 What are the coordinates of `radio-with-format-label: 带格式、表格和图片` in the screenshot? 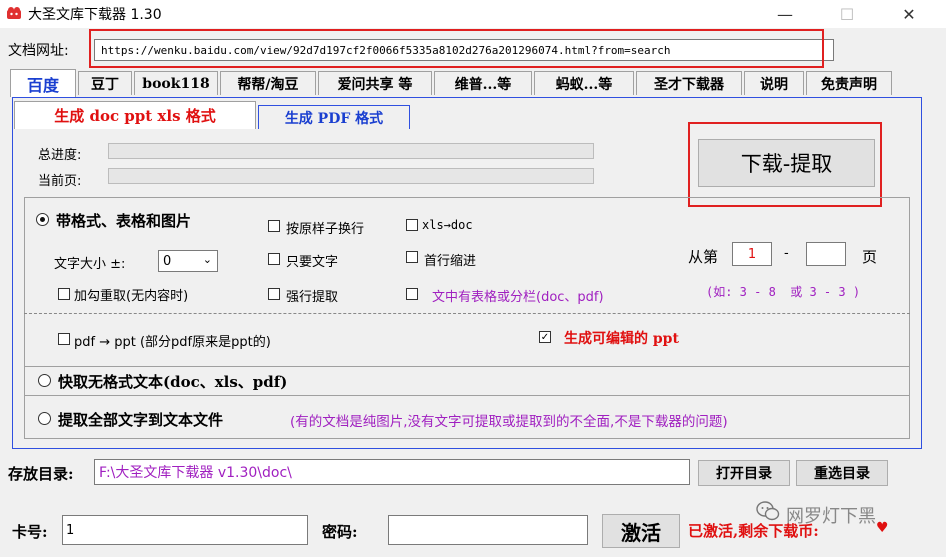 It's located at (124, 221).